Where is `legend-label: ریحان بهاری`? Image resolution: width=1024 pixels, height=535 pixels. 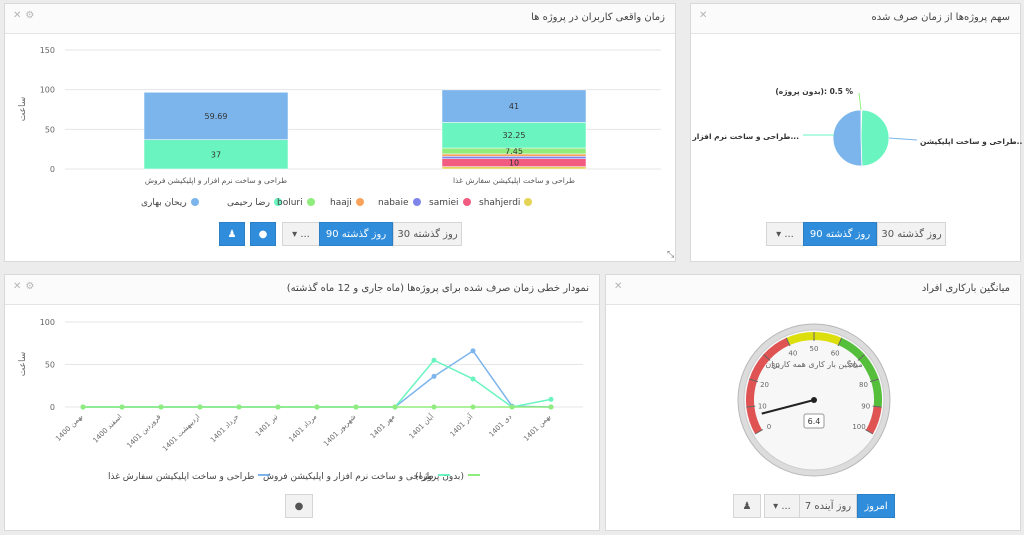 legend-label: ریحان بهاری is located at coordinates (164, 203).